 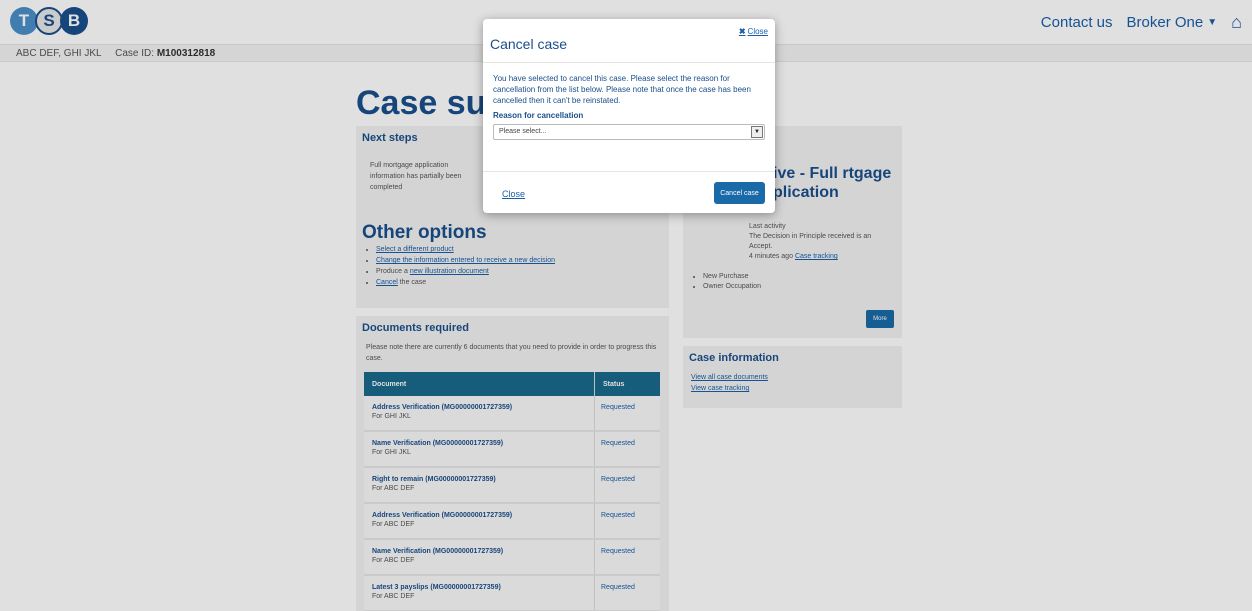 What do you see at coordinates (629, 132) in the screenshot?
I see `reason-select: Please select... ▼` at bounding box center [629, 132].